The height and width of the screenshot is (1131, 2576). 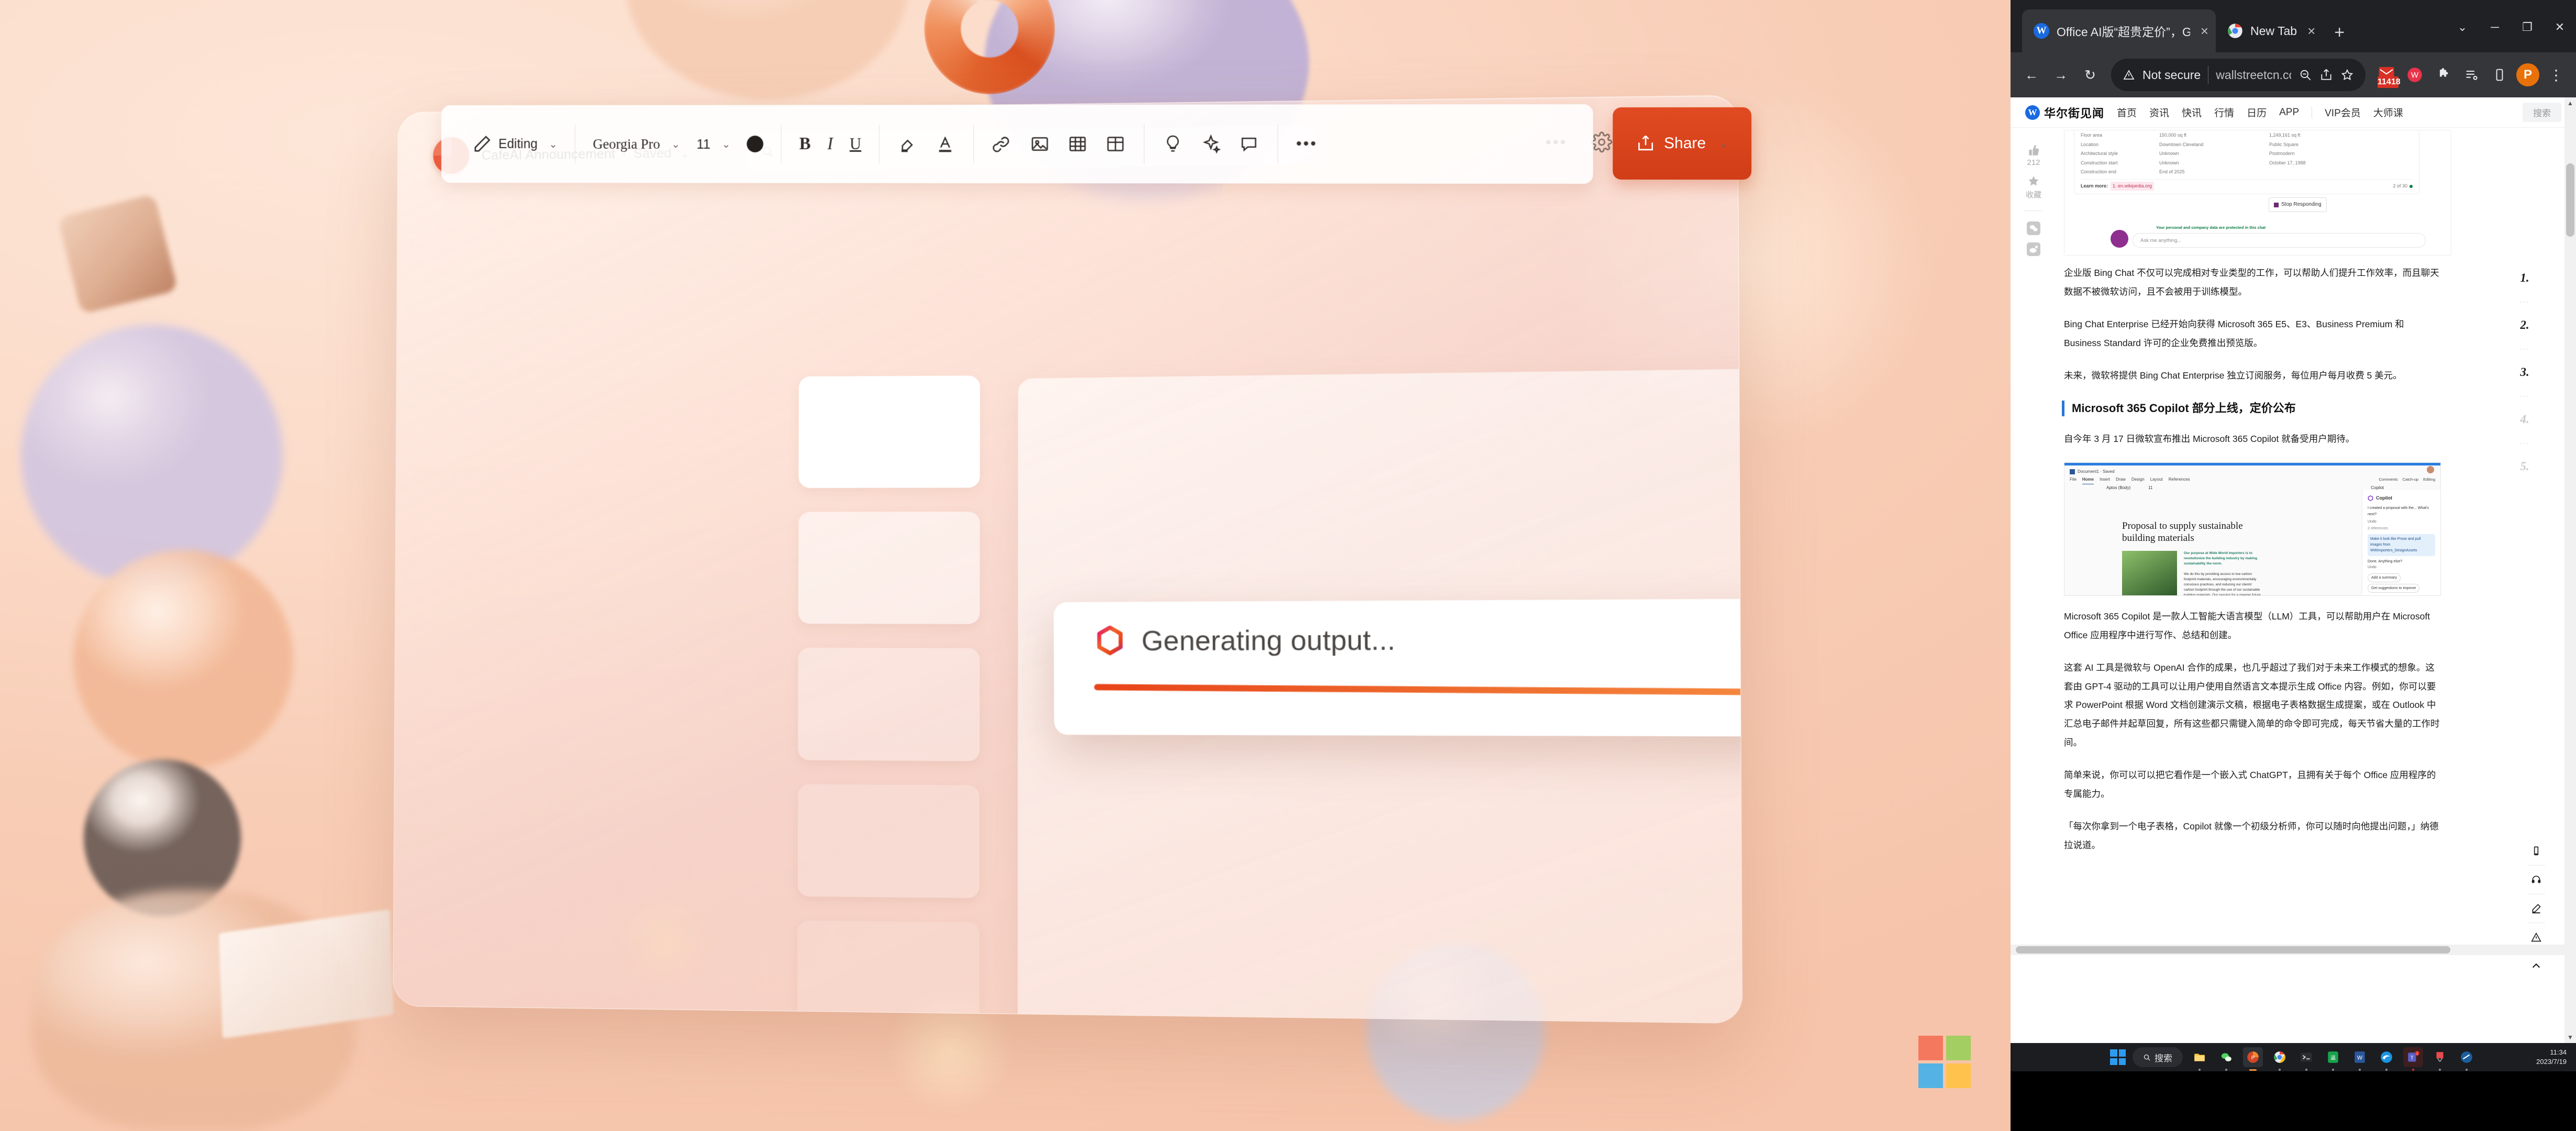 What do you see at coordinates (2414, 75) in the screenshot?
I see `youdao-extension-icon: W` at bounding box center [2414, 75].